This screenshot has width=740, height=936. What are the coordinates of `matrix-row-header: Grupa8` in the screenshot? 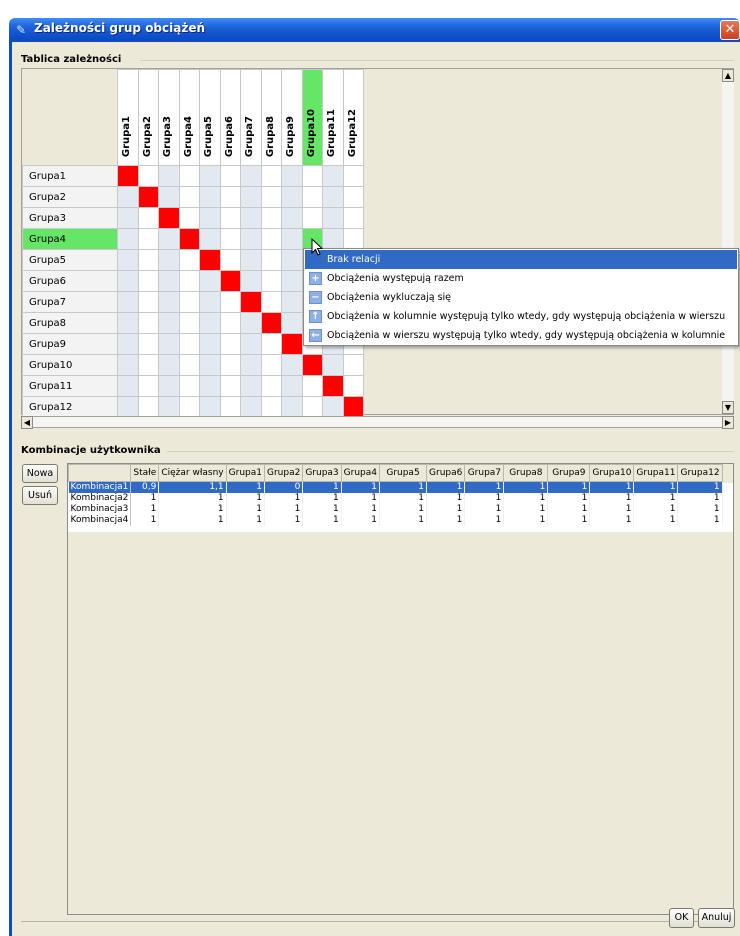 It's located at (70, 323).